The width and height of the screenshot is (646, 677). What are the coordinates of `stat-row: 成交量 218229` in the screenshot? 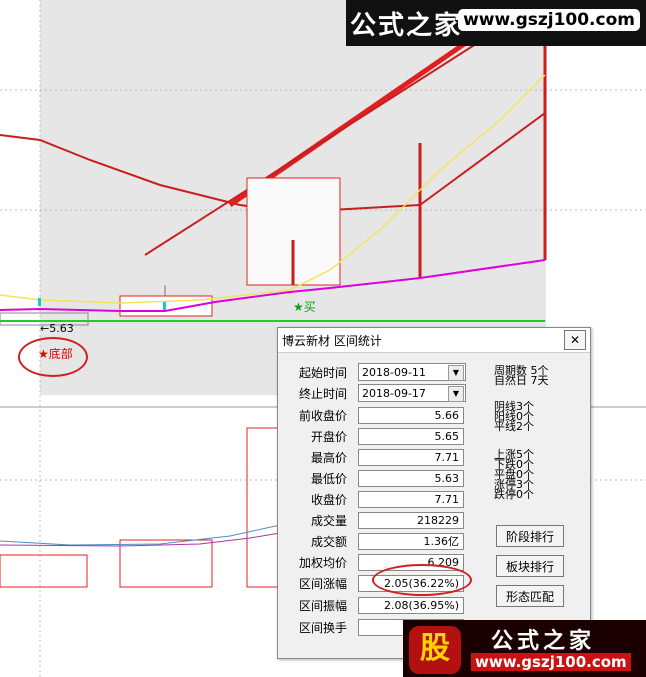 It's located at (371, 520).